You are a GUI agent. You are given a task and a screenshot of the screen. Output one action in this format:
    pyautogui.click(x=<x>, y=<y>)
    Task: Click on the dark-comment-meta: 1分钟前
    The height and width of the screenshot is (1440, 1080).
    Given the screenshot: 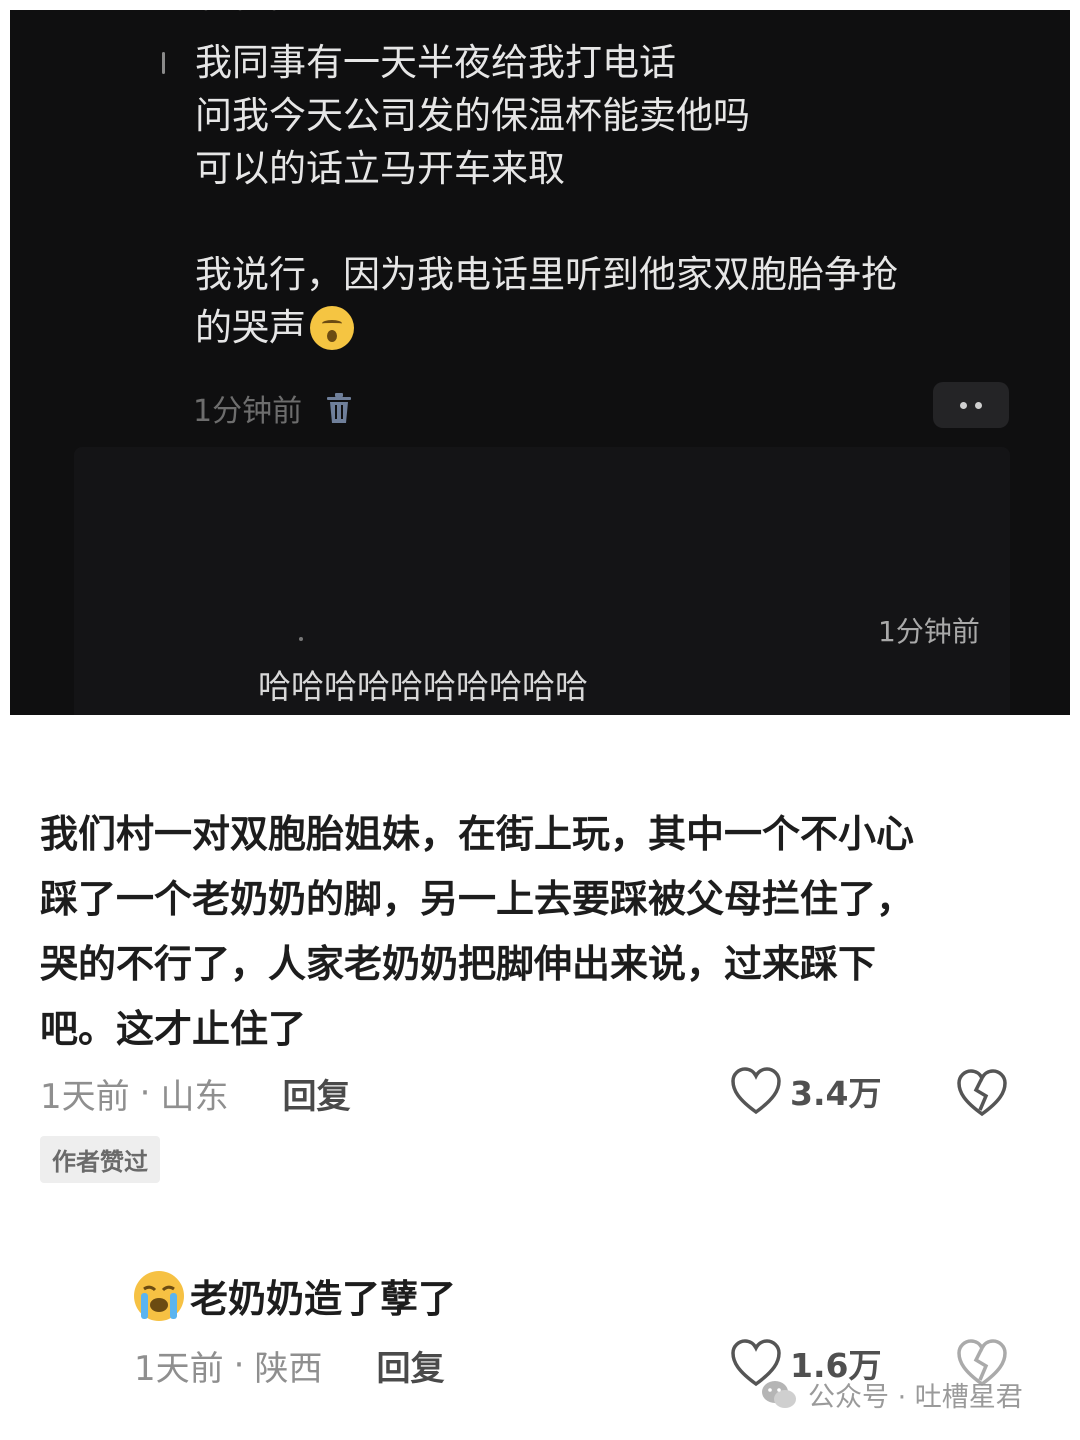 What is the action you would take?
    pyautogui.click(x=273, y=408)
    